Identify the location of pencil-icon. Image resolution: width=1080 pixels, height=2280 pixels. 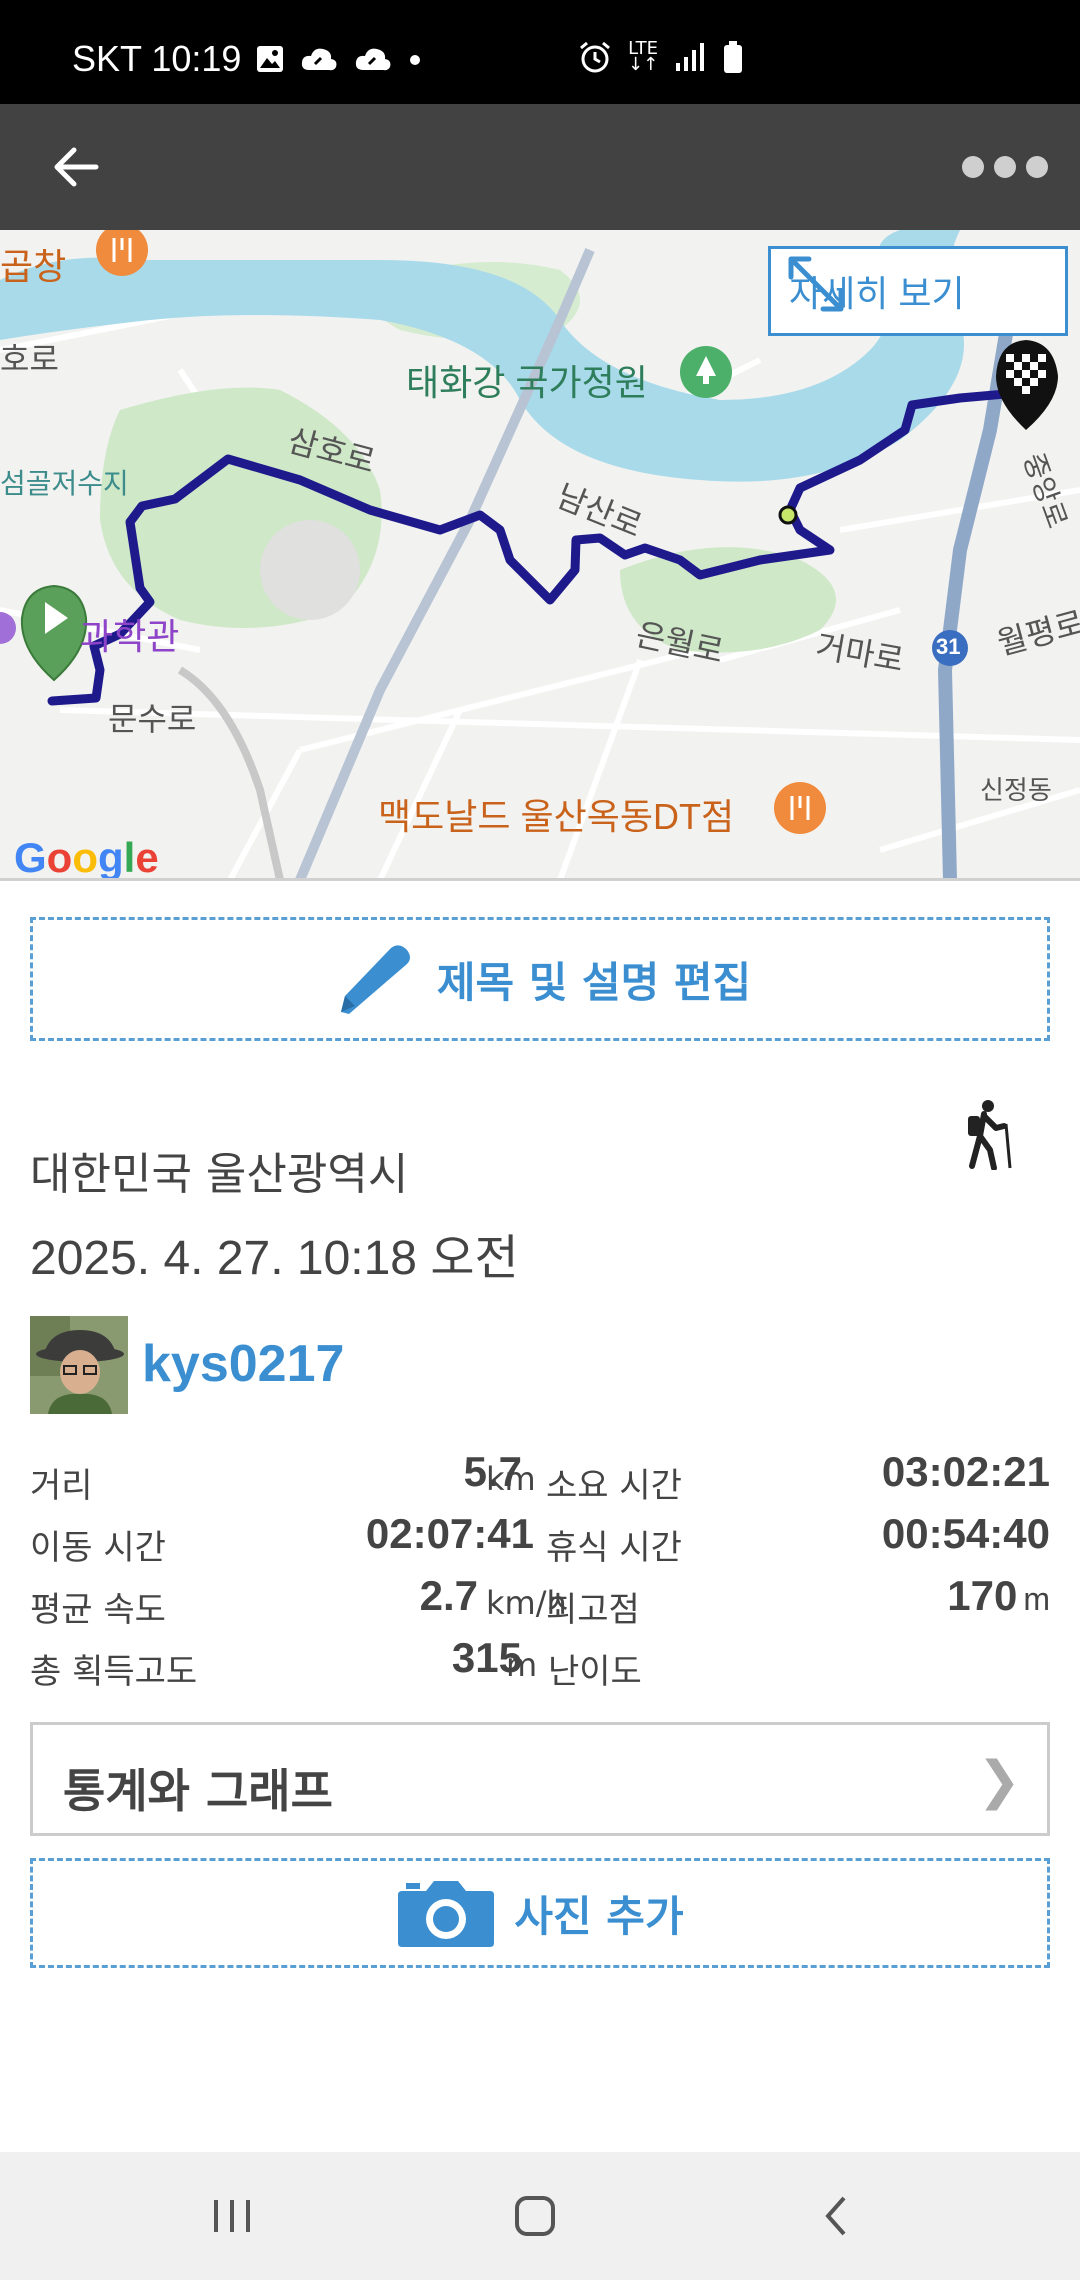
(375, 979).